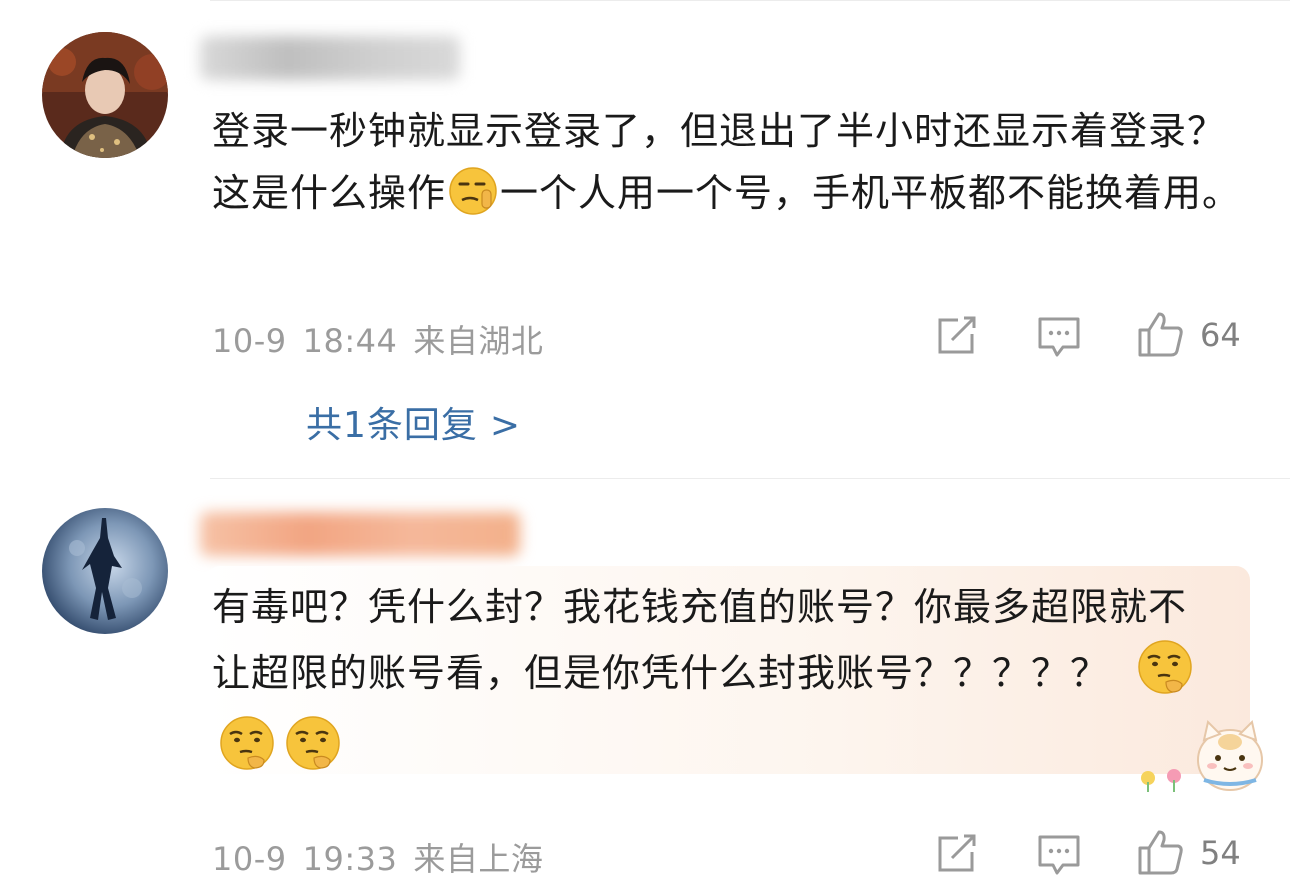  What do you see at coordinates (871, 193) in the screenshot?
I see `comment-text-part2: 一个人用一个号，手机平板都不能换着用。` at bounding box center [871, 193].